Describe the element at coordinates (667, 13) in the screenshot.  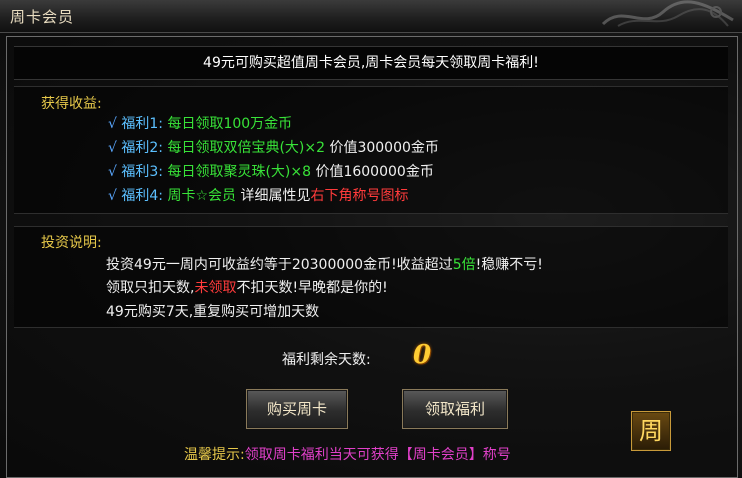
I see `dragon-ornament-icon` at that location.